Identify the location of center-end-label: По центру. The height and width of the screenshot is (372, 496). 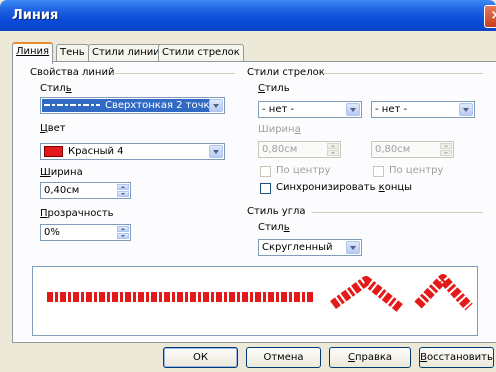
(416, 170).